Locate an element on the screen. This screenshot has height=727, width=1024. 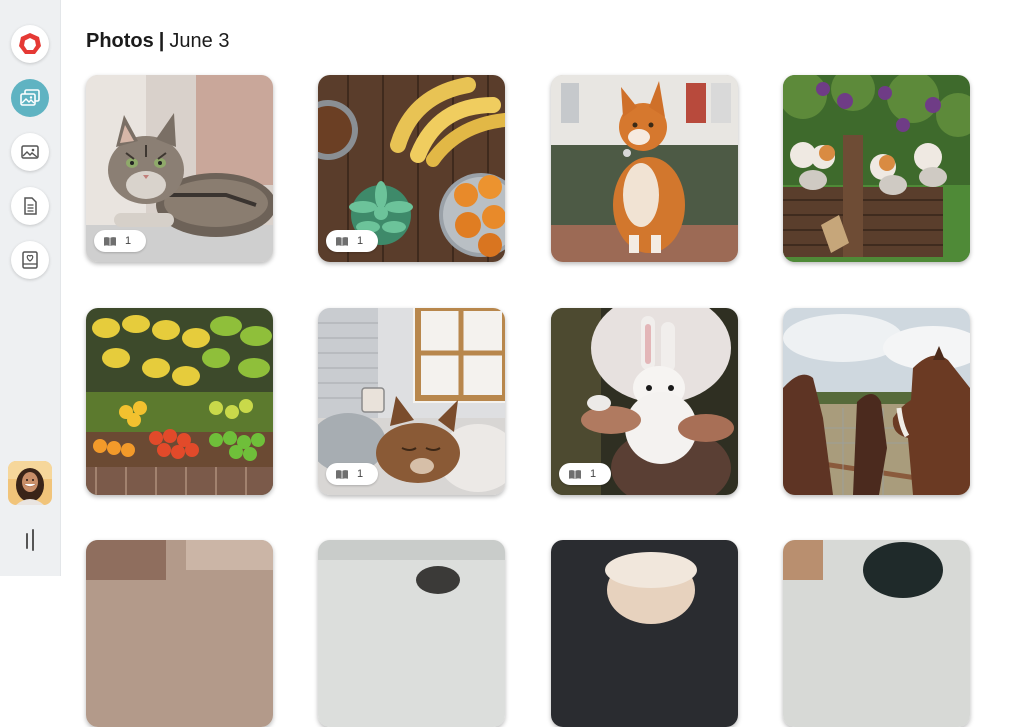
page-title: Photos | June 3 is located at coordinates (157, 41).